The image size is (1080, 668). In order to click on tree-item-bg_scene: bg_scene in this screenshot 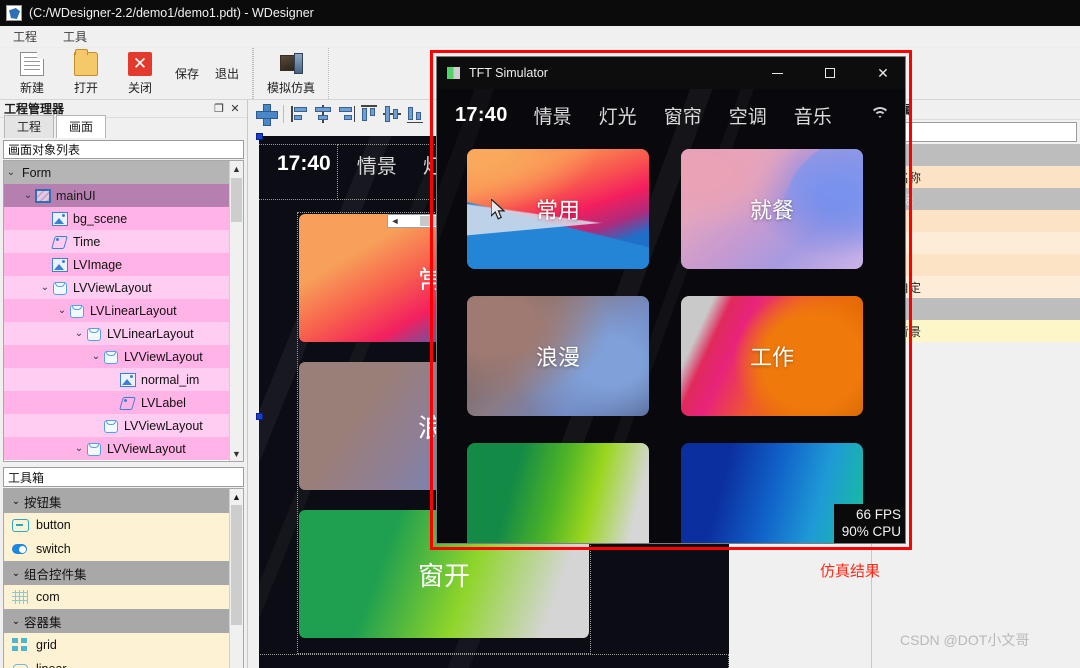, I will do `click(123, 218)`.